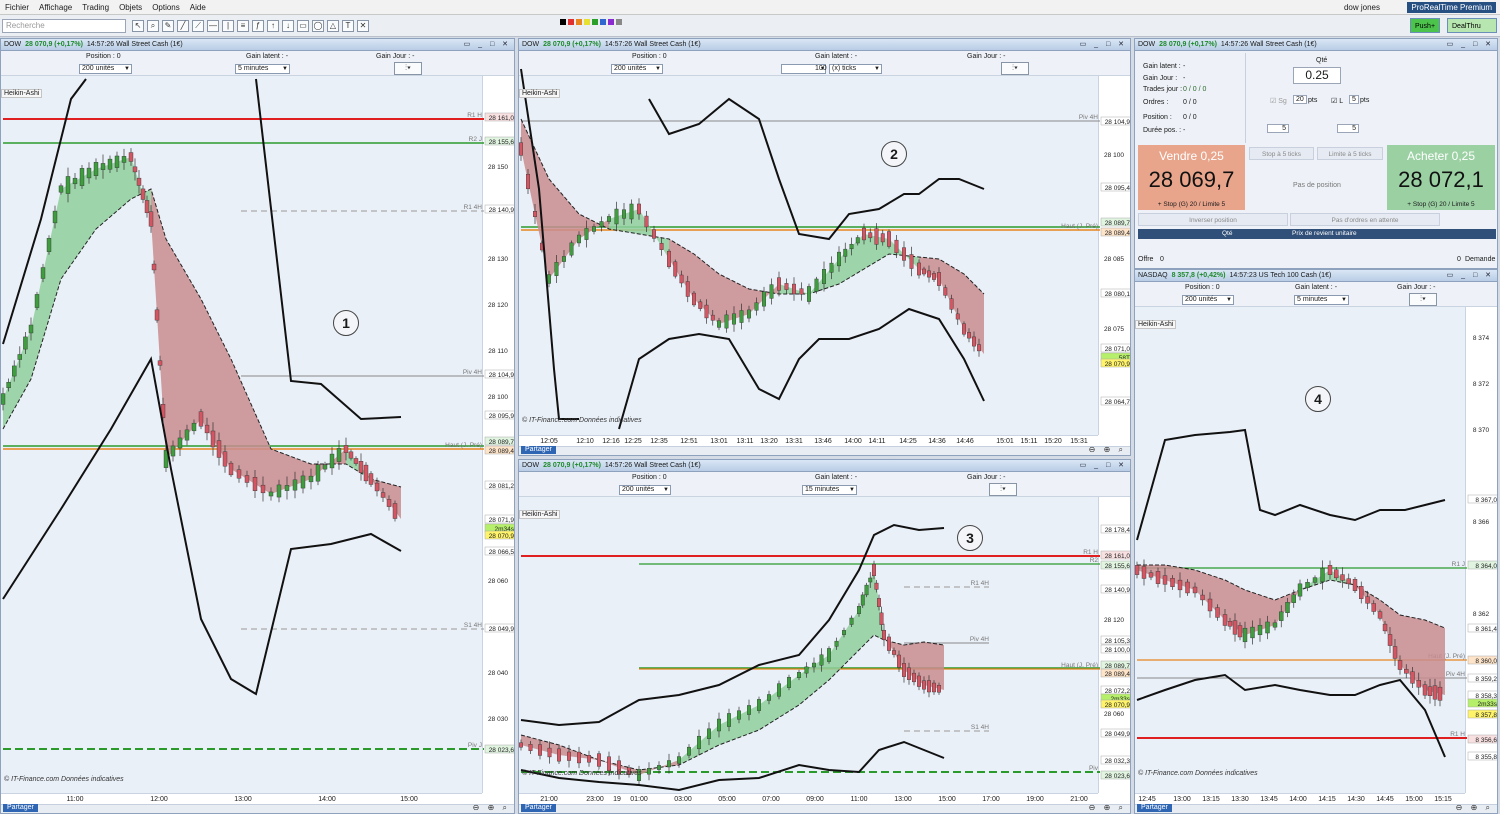 The image size is (1500, 814). What do you see at coordinates (683, 799) in the screenshot?
I see `time-tick-label: 03:00` at bounding box center [683, 799].